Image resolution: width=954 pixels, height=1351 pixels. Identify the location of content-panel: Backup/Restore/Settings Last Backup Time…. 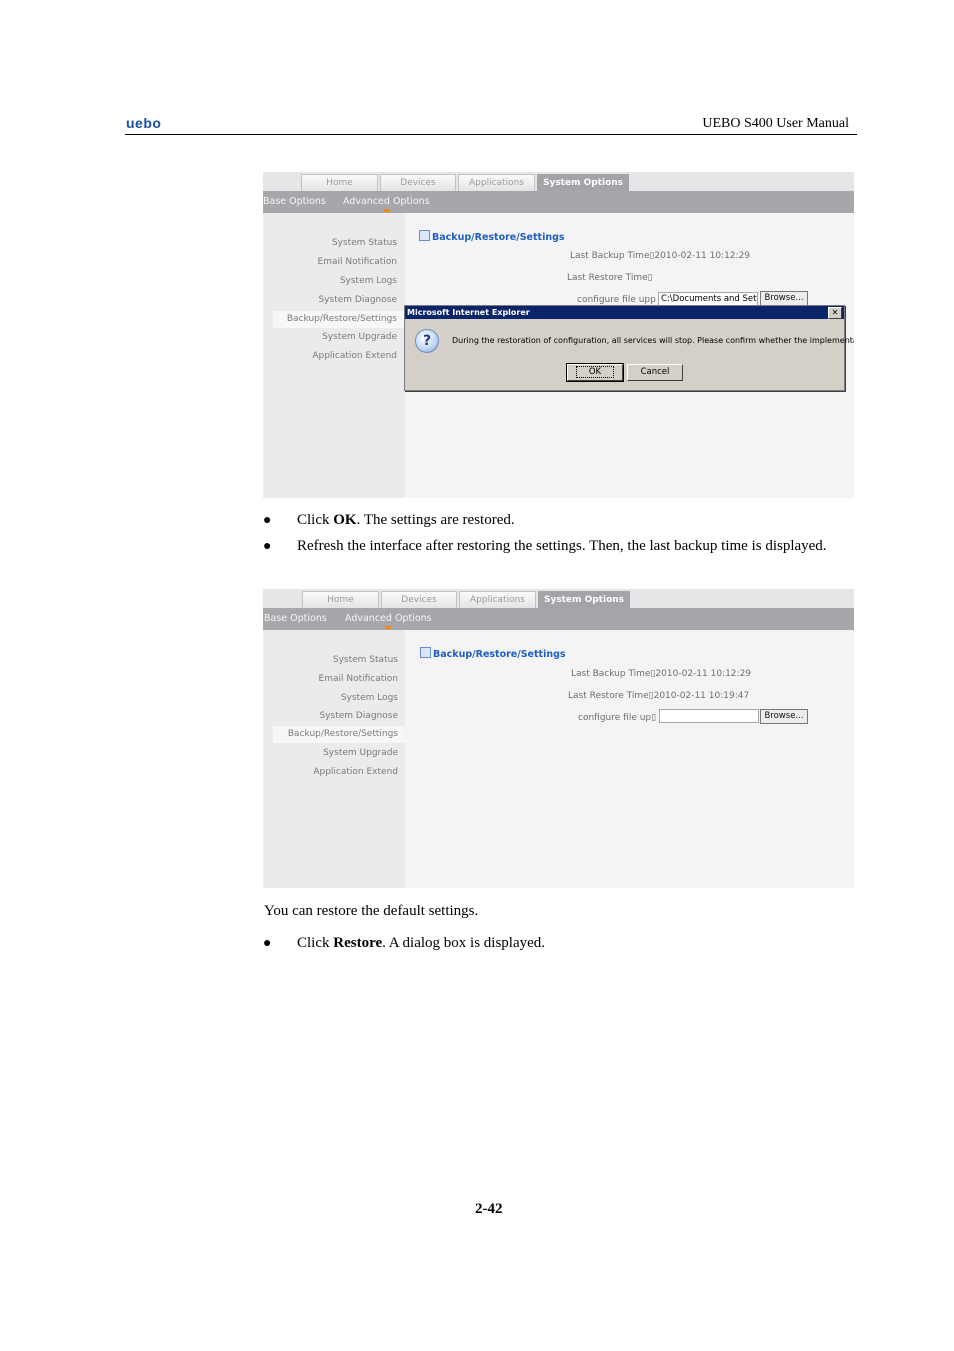
(629, 759).